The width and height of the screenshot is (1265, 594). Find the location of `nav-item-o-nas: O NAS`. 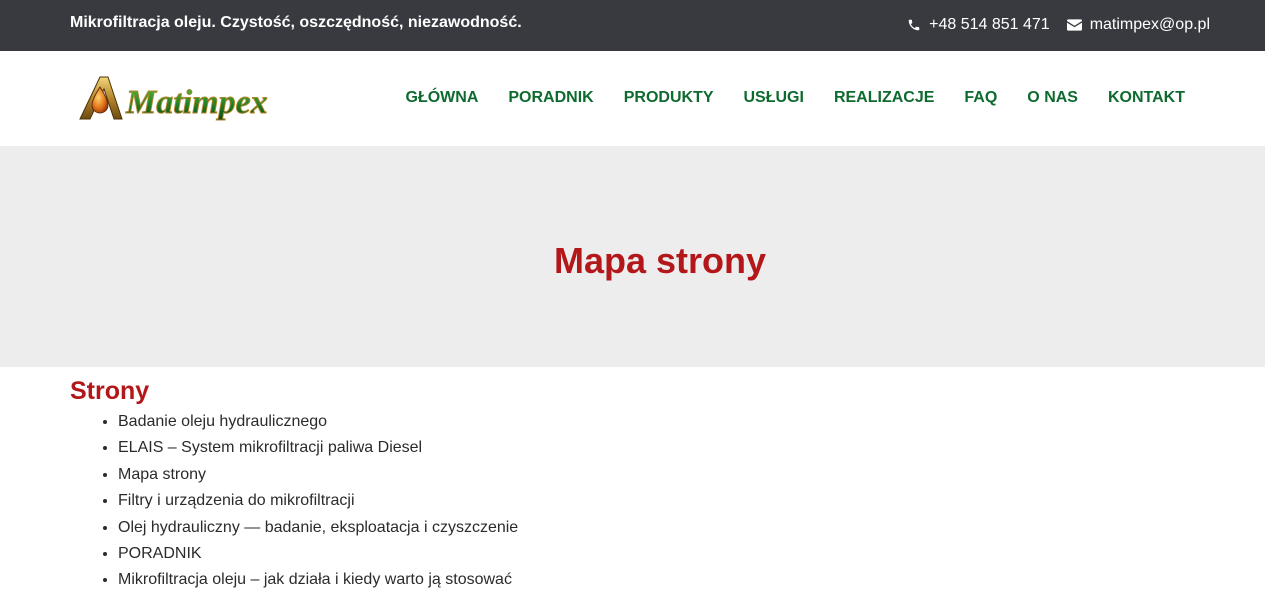

nav-item-o-nas: O NAS is located at coordinates (1052, 98).